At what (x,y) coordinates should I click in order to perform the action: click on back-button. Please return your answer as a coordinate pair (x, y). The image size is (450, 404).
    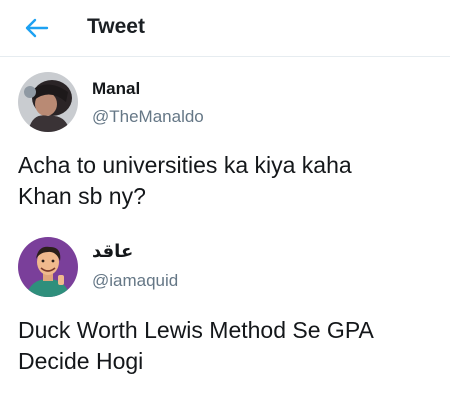
    Looking at the image, I should click on (36, 28).